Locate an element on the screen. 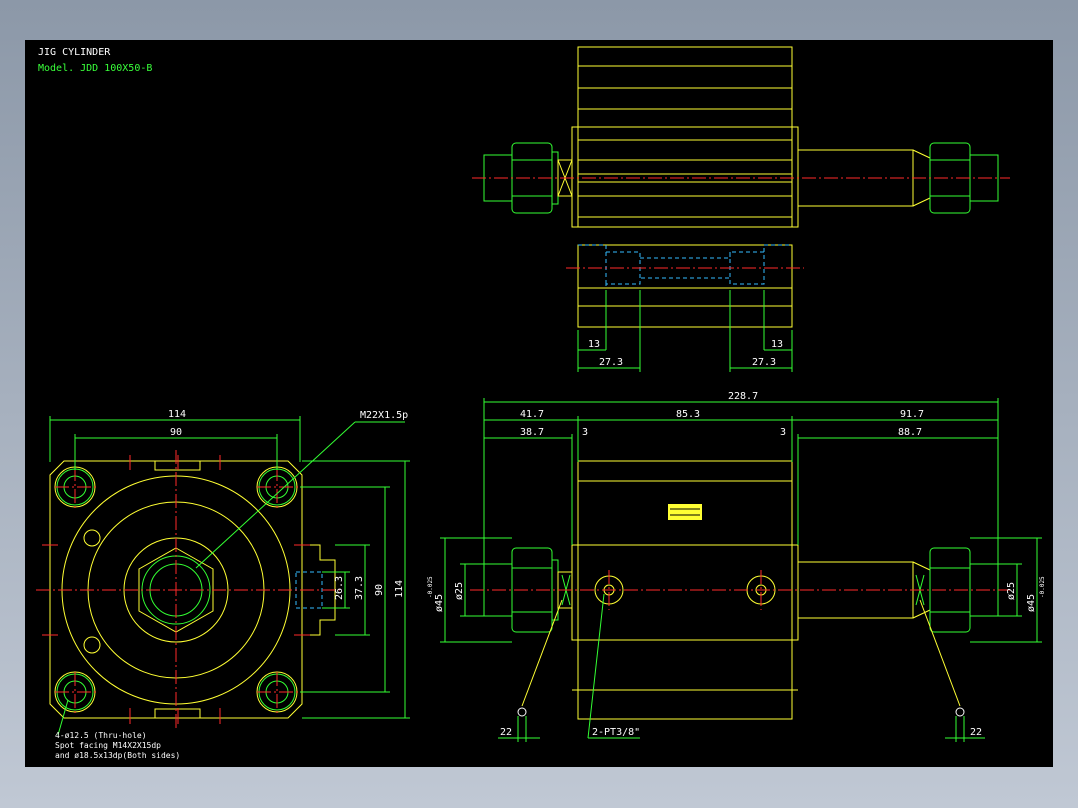 This screenshot has height=808, width=1078. dim-85: 85.3 is located at coordinates (688, 414).